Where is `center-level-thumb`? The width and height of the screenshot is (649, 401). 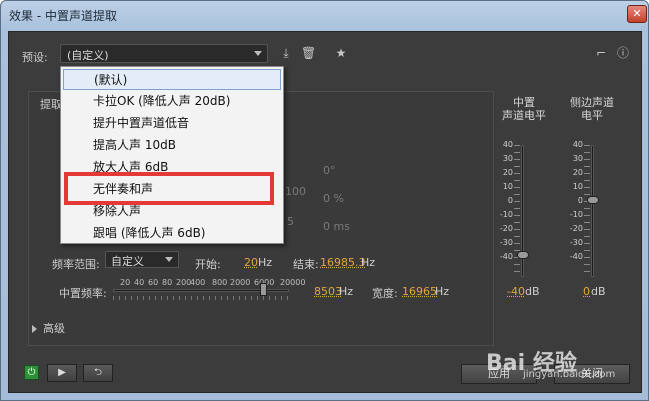
center-level-thumb is located at coordinates (523, 255).